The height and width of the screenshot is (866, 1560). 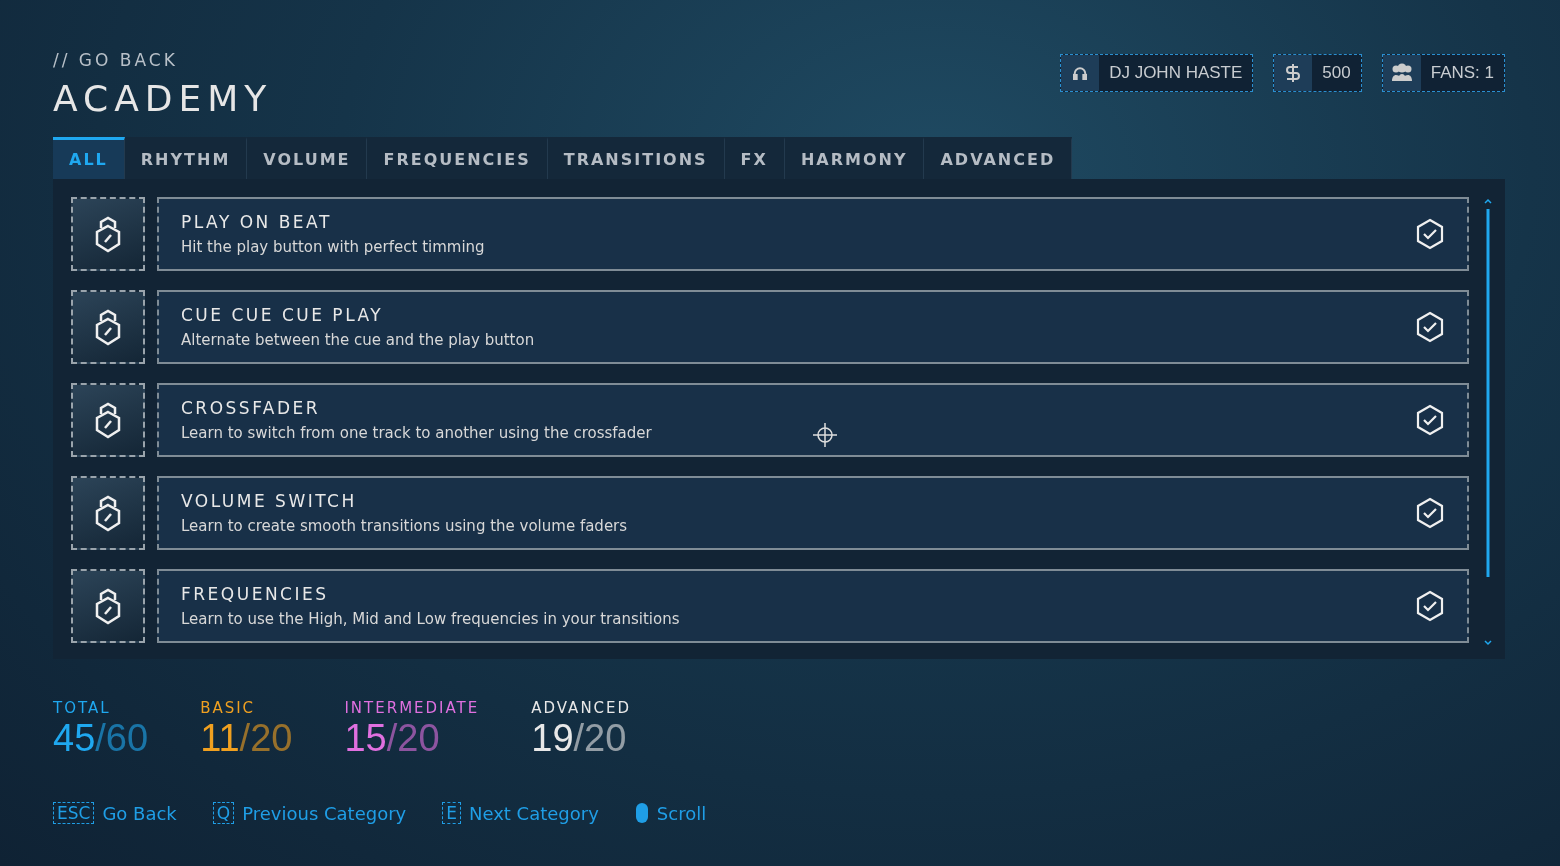 I want to click on lesson-description: Learn to create smooth transitions using the volume faders, so click(x=404, y=526).